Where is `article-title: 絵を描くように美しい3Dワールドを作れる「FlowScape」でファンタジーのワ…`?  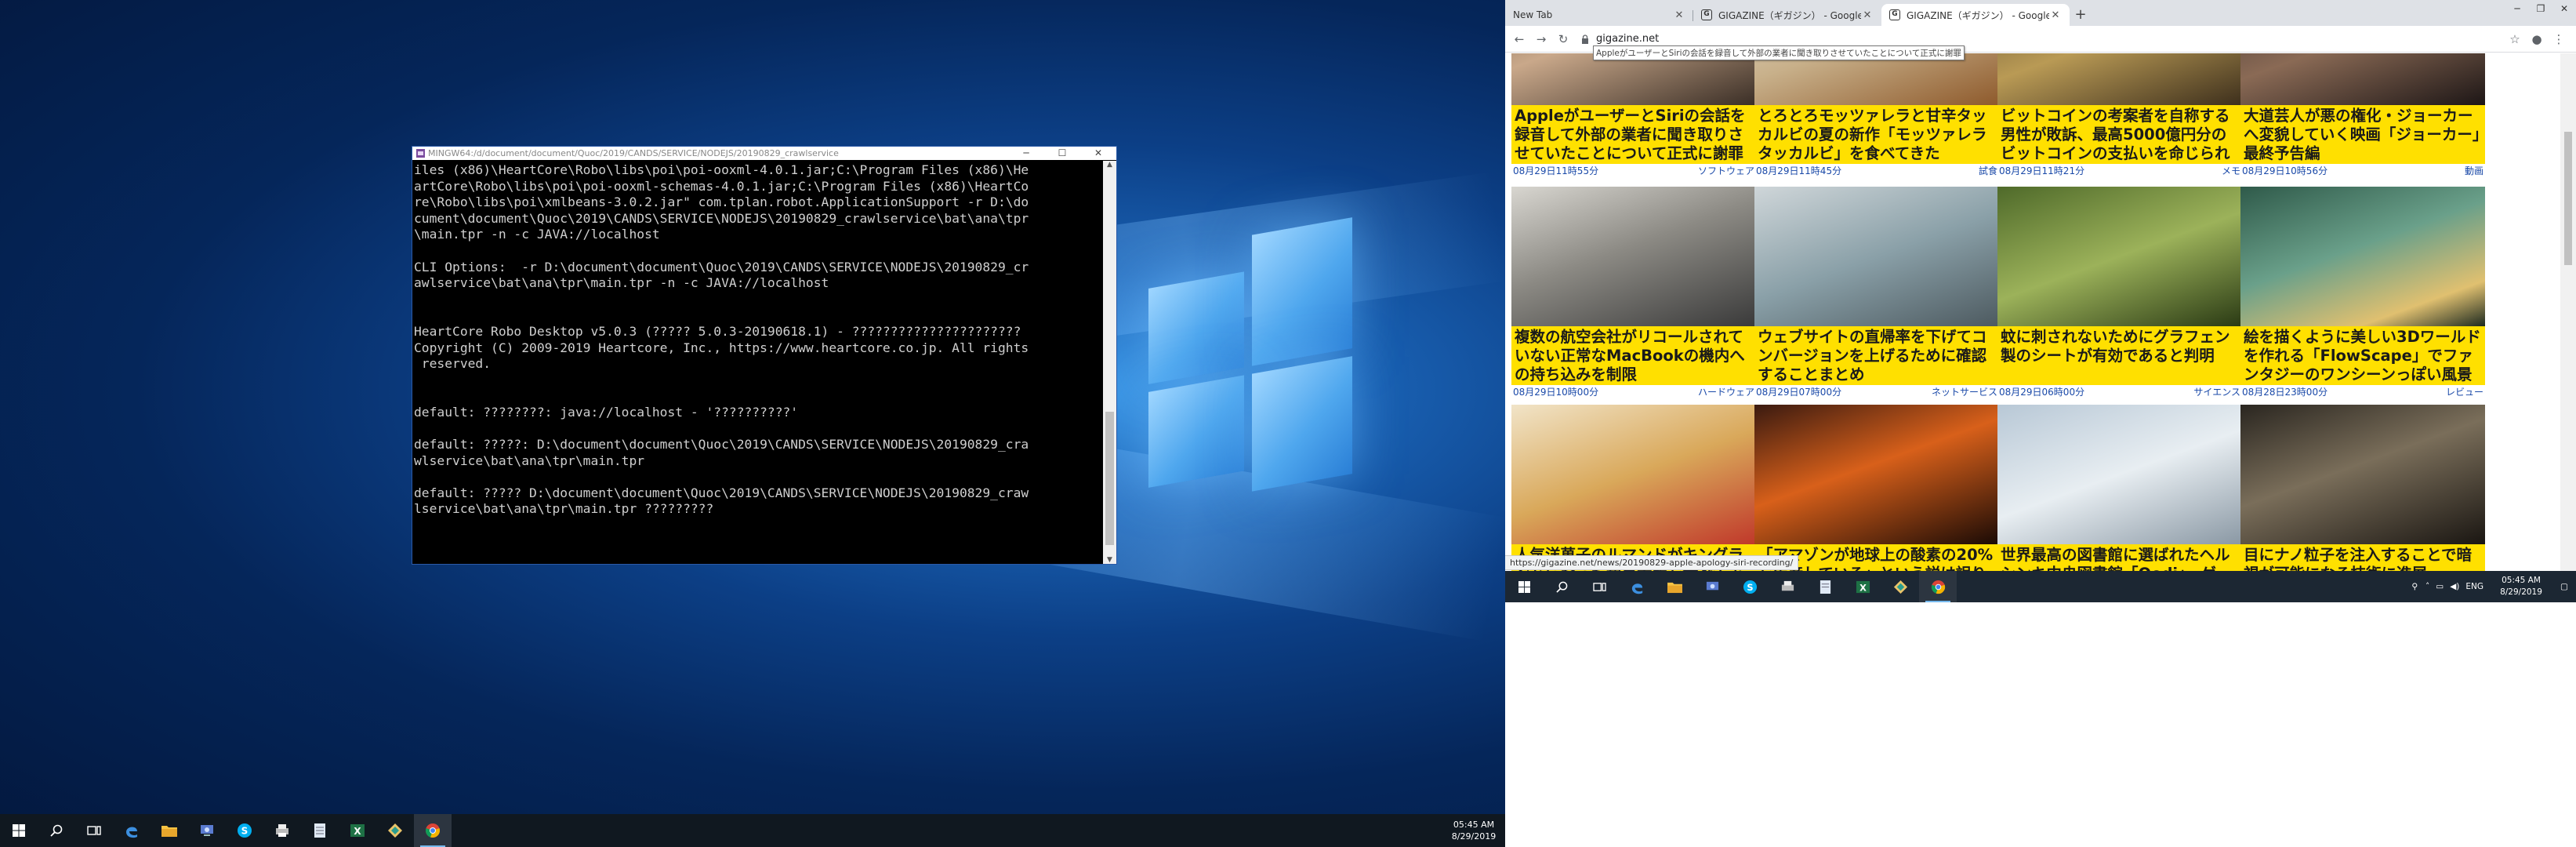 article-title: 絵を描くように美しい3Dワールドを作れる「FlowScape」でファンタジーのワ… is located at coordinates (2363, 355).